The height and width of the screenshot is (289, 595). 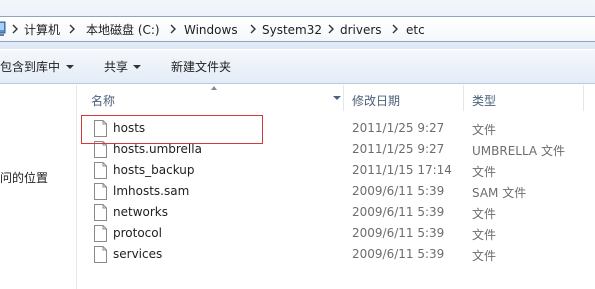 I want to click on file-name: protocol, so click(x=137, y=233).